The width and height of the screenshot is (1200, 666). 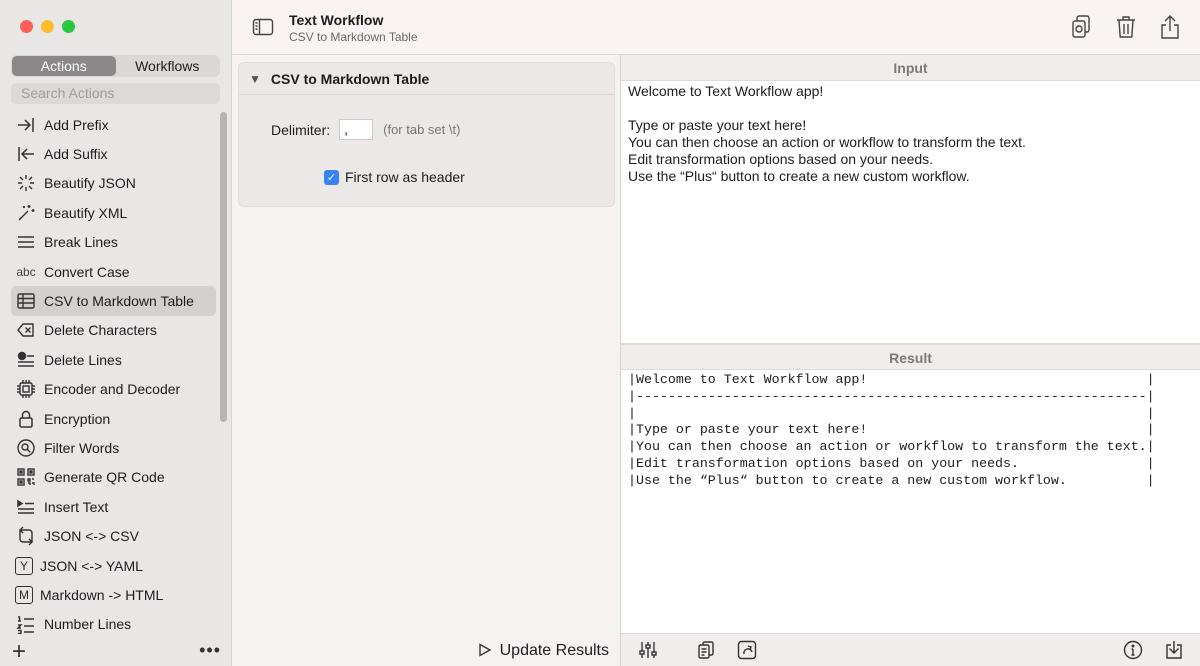 What do you see at coordinates (26, 448) in the screenshot?
I see `magnifier-circle-icon` at bounding box center [26, 448].